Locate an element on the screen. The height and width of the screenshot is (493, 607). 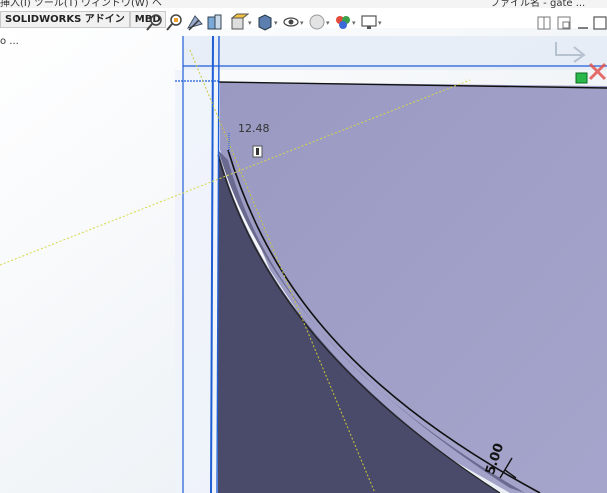
apply-scene-icon is located at coordinates (343, 23).